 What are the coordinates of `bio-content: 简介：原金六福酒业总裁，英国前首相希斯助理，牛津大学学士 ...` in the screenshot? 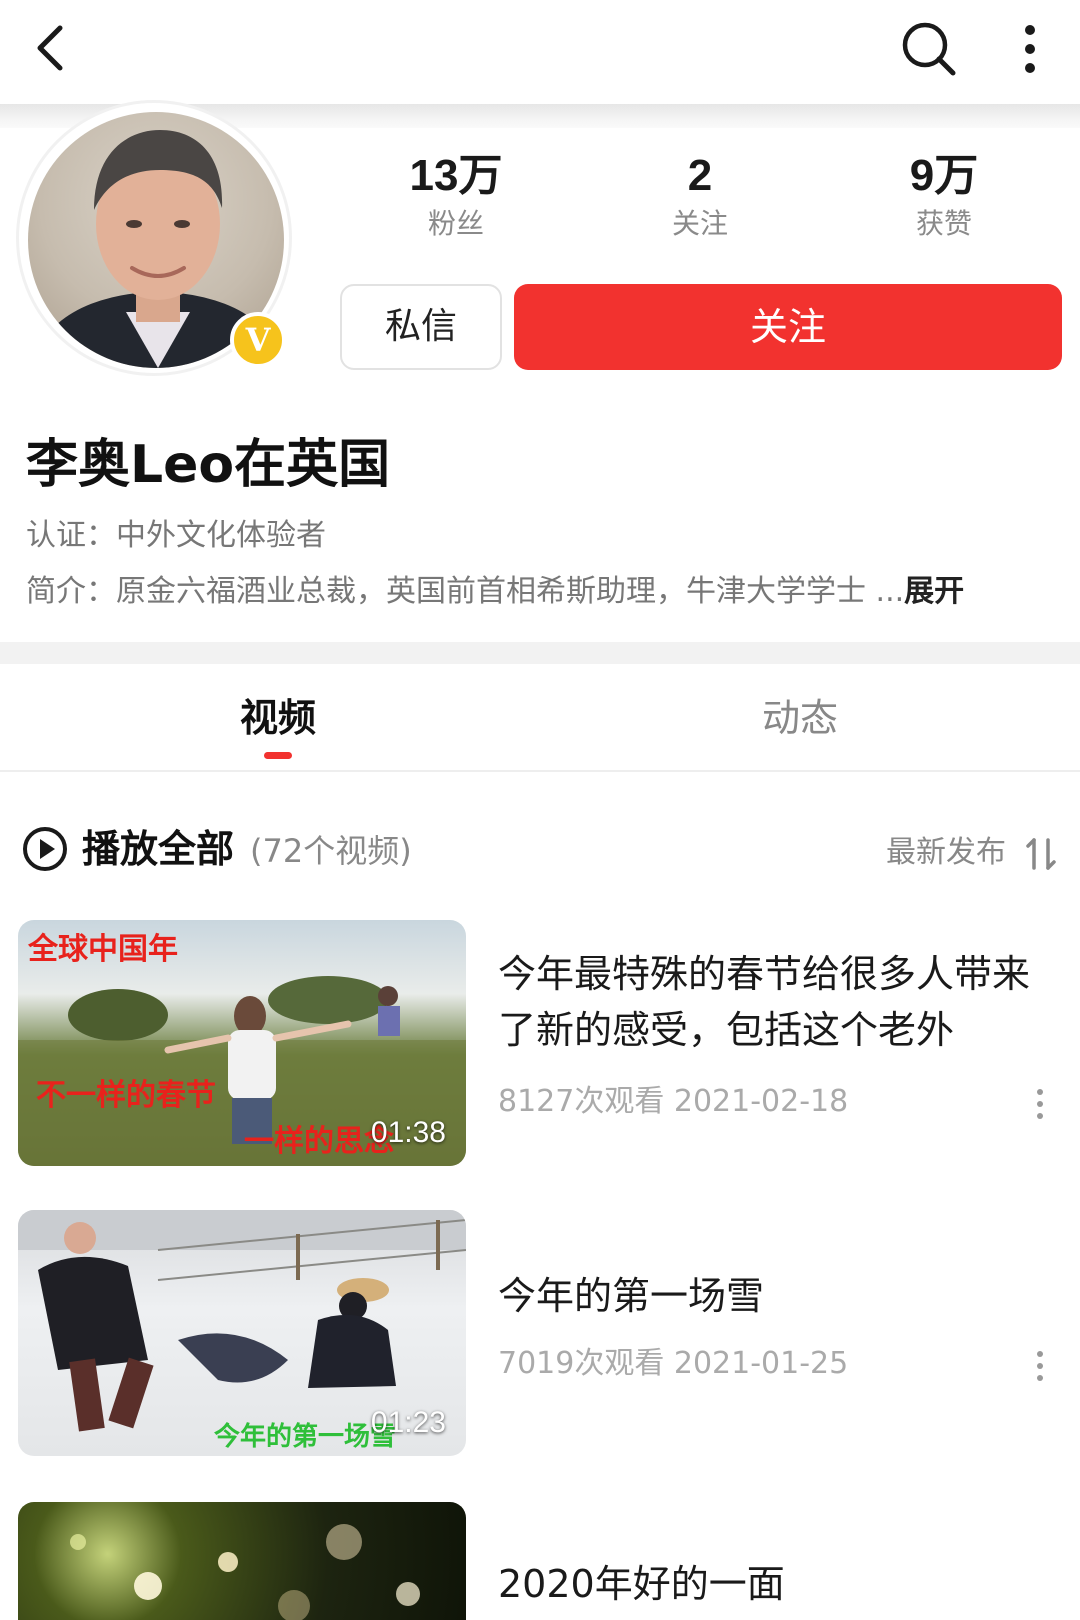 It's located at (465, 591).